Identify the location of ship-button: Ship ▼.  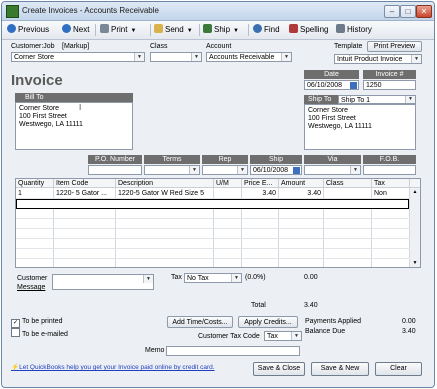
(221, 30).